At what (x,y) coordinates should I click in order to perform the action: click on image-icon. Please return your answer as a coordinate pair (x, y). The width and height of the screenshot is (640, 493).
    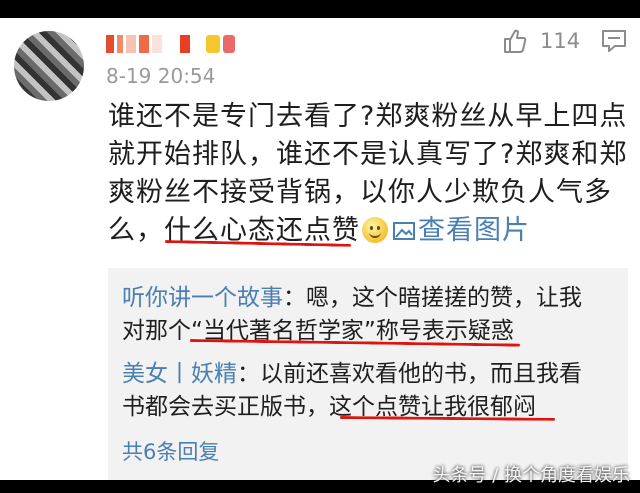
    Looking at the image, I should click on (404, 231).